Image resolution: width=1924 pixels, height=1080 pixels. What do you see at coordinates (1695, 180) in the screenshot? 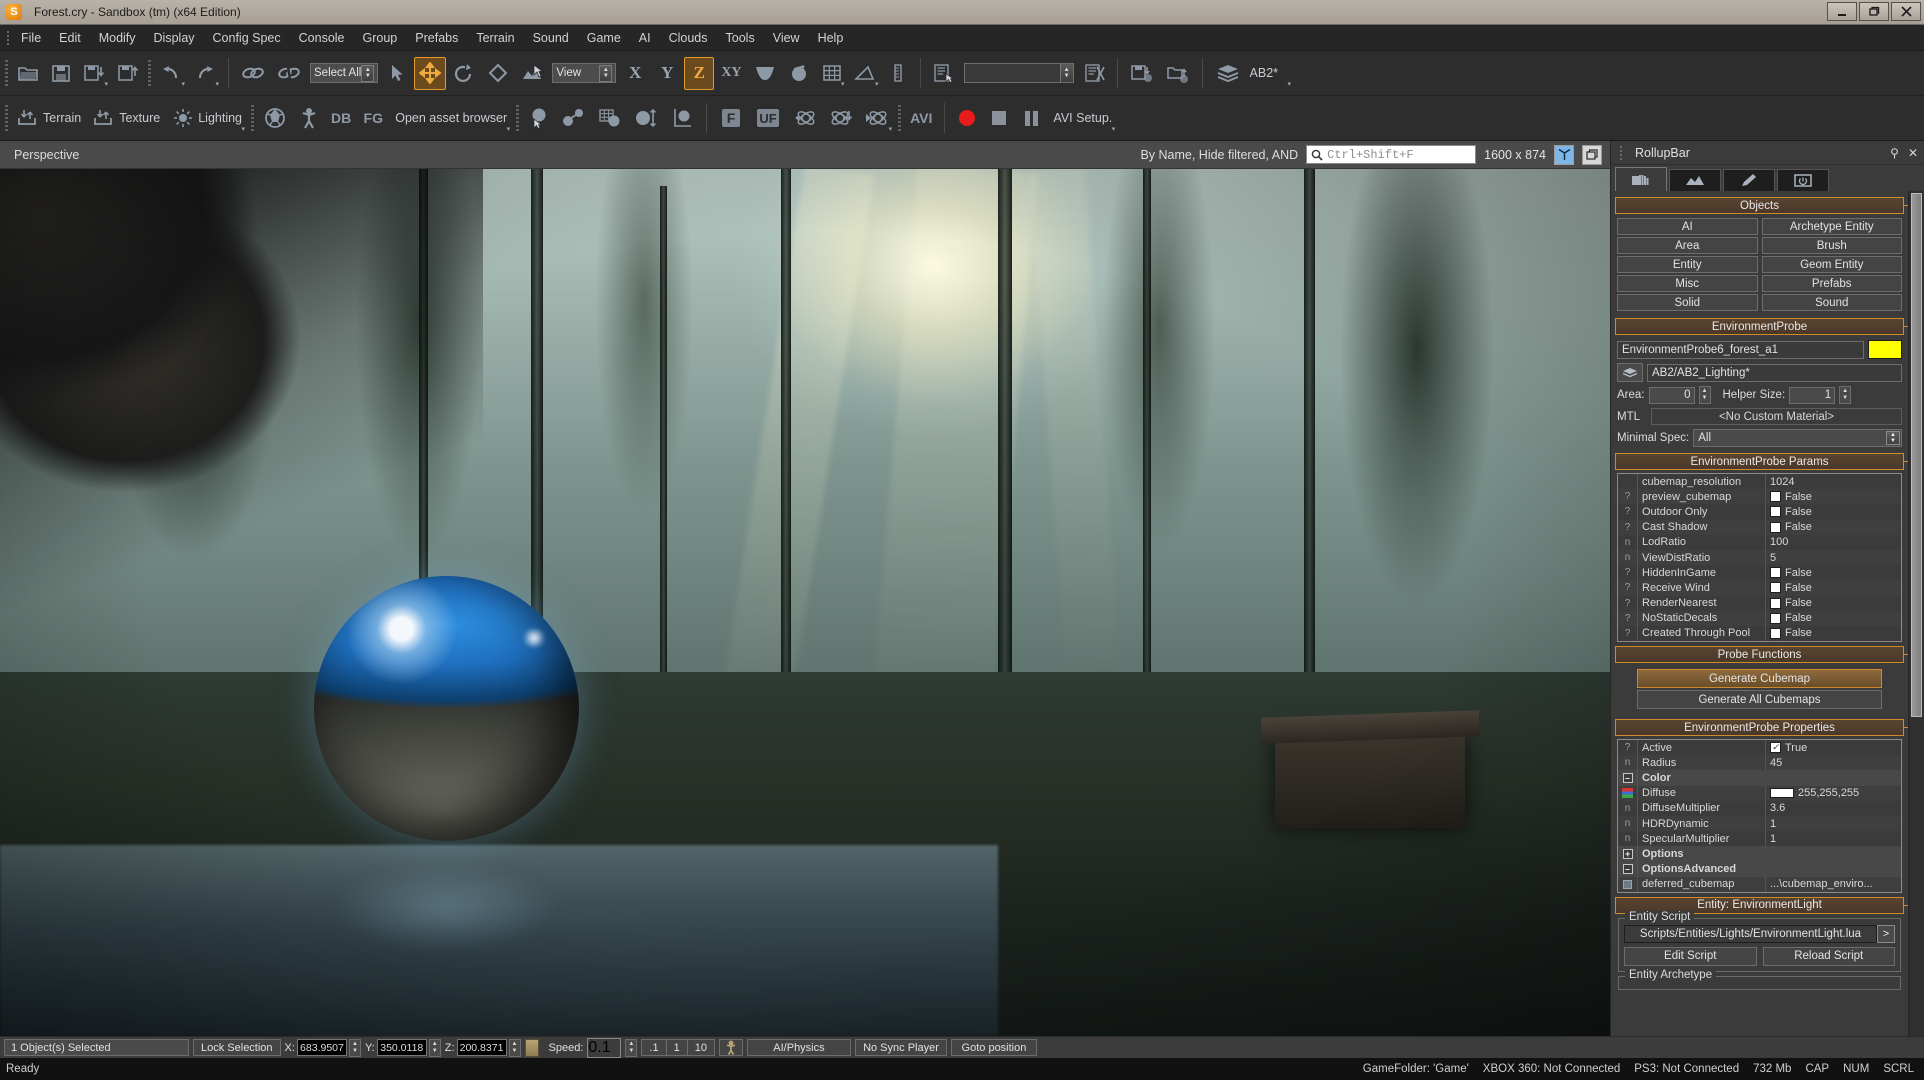
I see `terrain-tab` at bounding box center [1695, 180].